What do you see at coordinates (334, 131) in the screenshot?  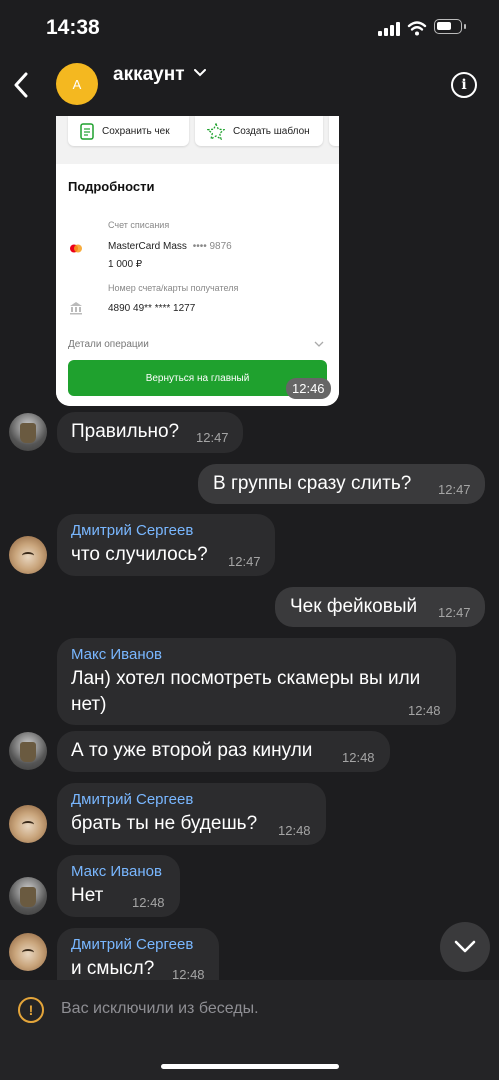 I see `receipt-tab-edge` at bounding box center [334, 131].